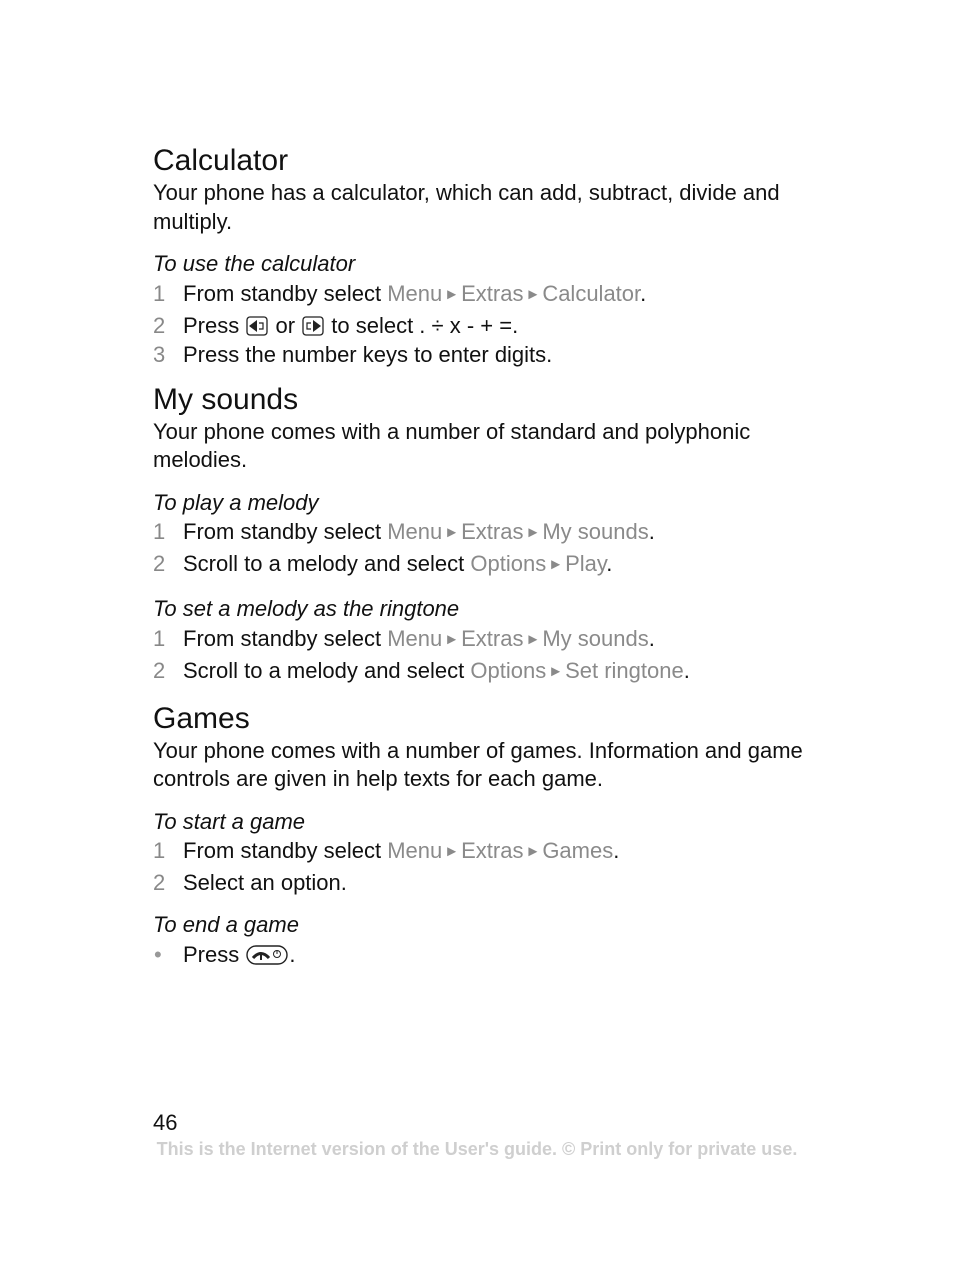 Image resolution: width=954 pixels, height=1269 pixels. Describe the element at coordinates (578, 850) in the screenshot. I see `menu-item: Games` at that location.